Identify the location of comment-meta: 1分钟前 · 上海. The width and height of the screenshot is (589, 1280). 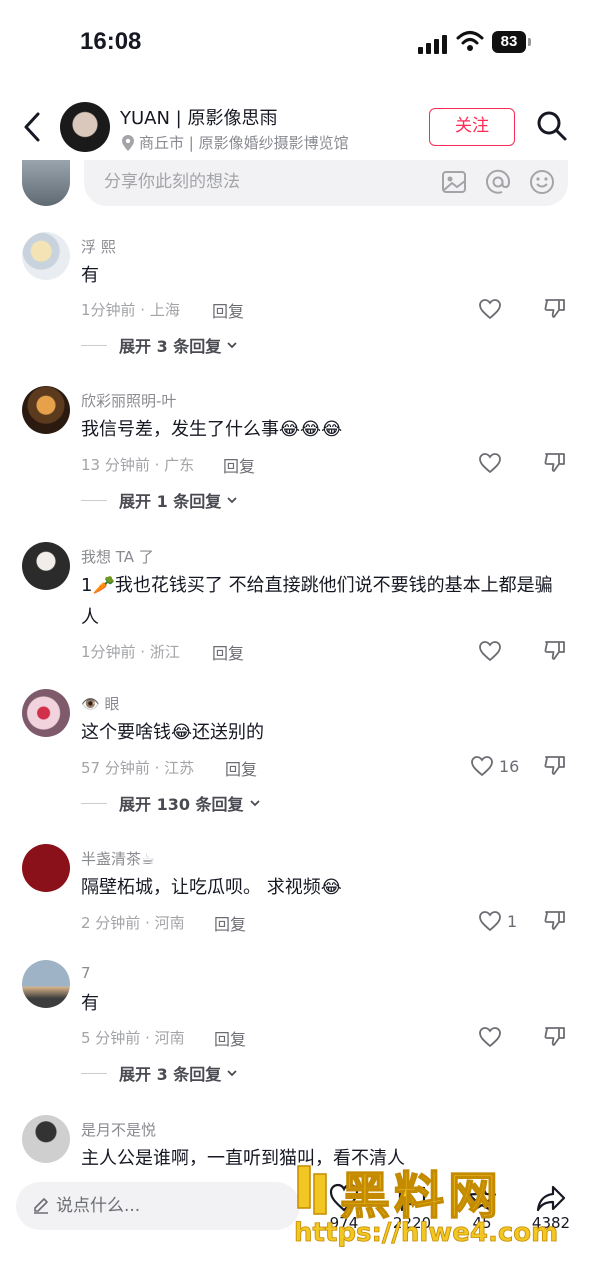
(130, 310).